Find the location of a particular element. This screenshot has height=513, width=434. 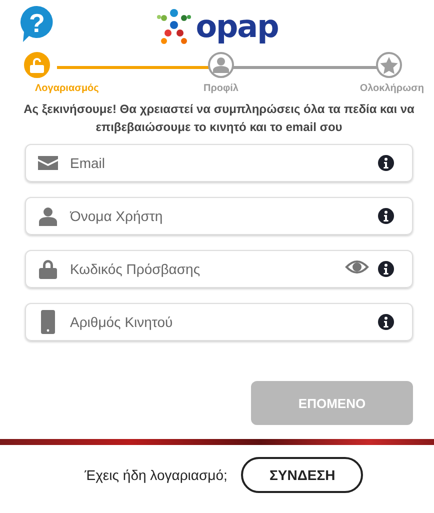

input-field: Email is located at coordinates (219, 163).